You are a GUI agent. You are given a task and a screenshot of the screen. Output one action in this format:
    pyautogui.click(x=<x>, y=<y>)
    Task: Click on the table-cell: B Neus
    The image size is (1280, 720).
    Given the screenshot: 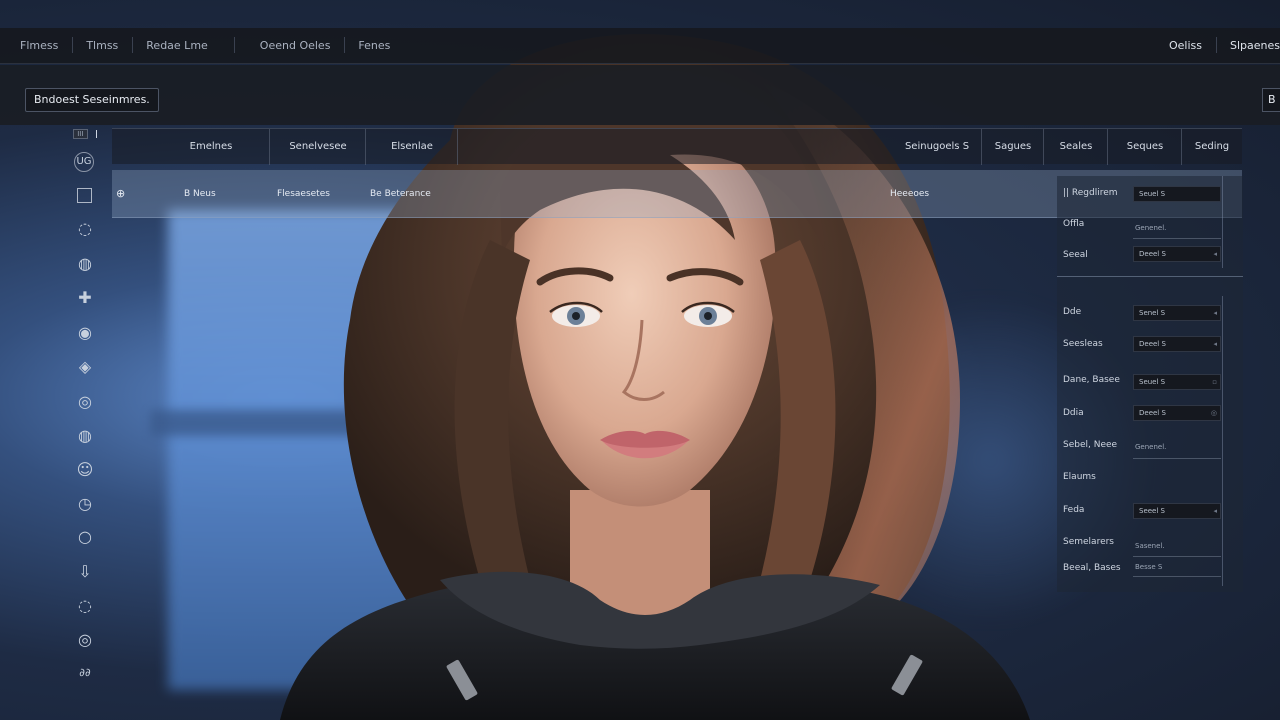 What is the action you would take?
    pyautogui.click(x=200, y=194)
    